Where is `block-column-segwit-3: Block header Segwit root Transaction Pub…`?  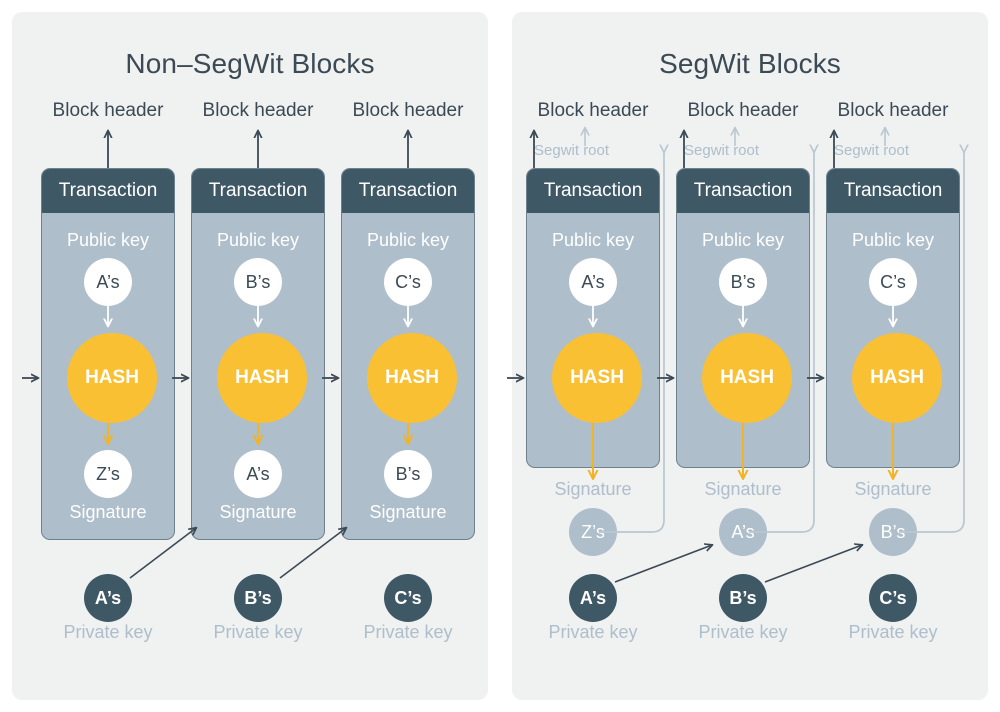 block-column-segwit-3: Block header Segwit root Transaction Pub… is located at coordinates (893, 344).